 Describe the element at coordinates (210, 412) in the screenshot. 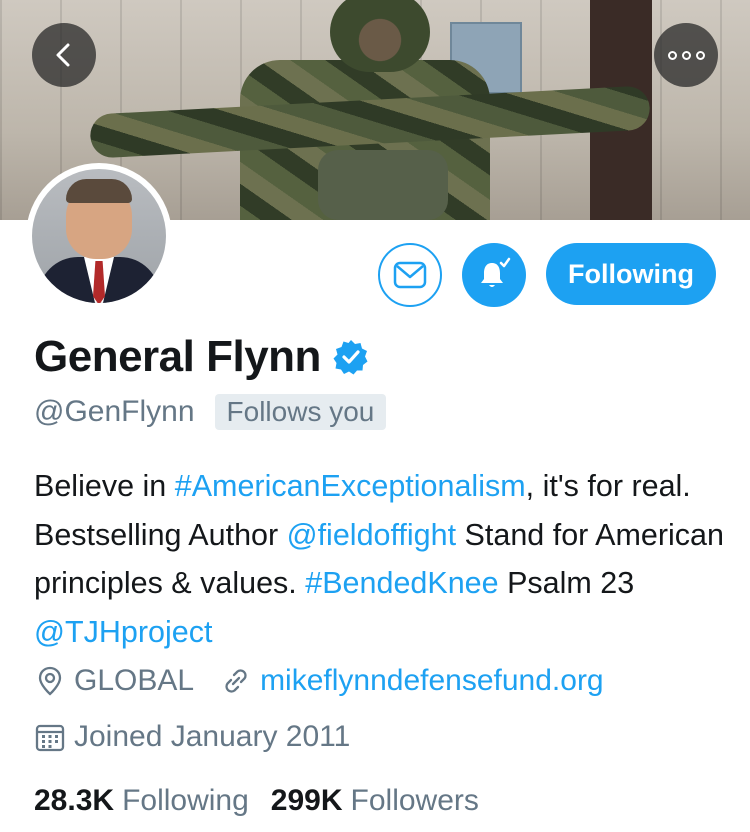

I see `handle-row: @GenFlynn Follows you` at that location.